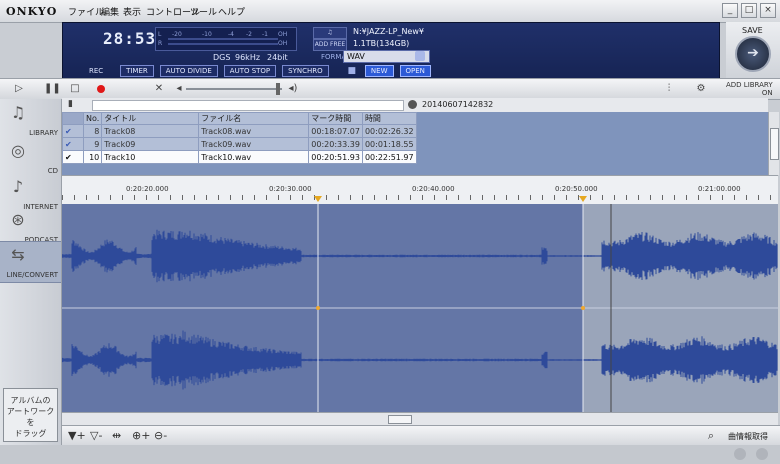  Describe the element at coordinates (92, 118) in the screenshot. I see `col-no-header: No.` at that location.